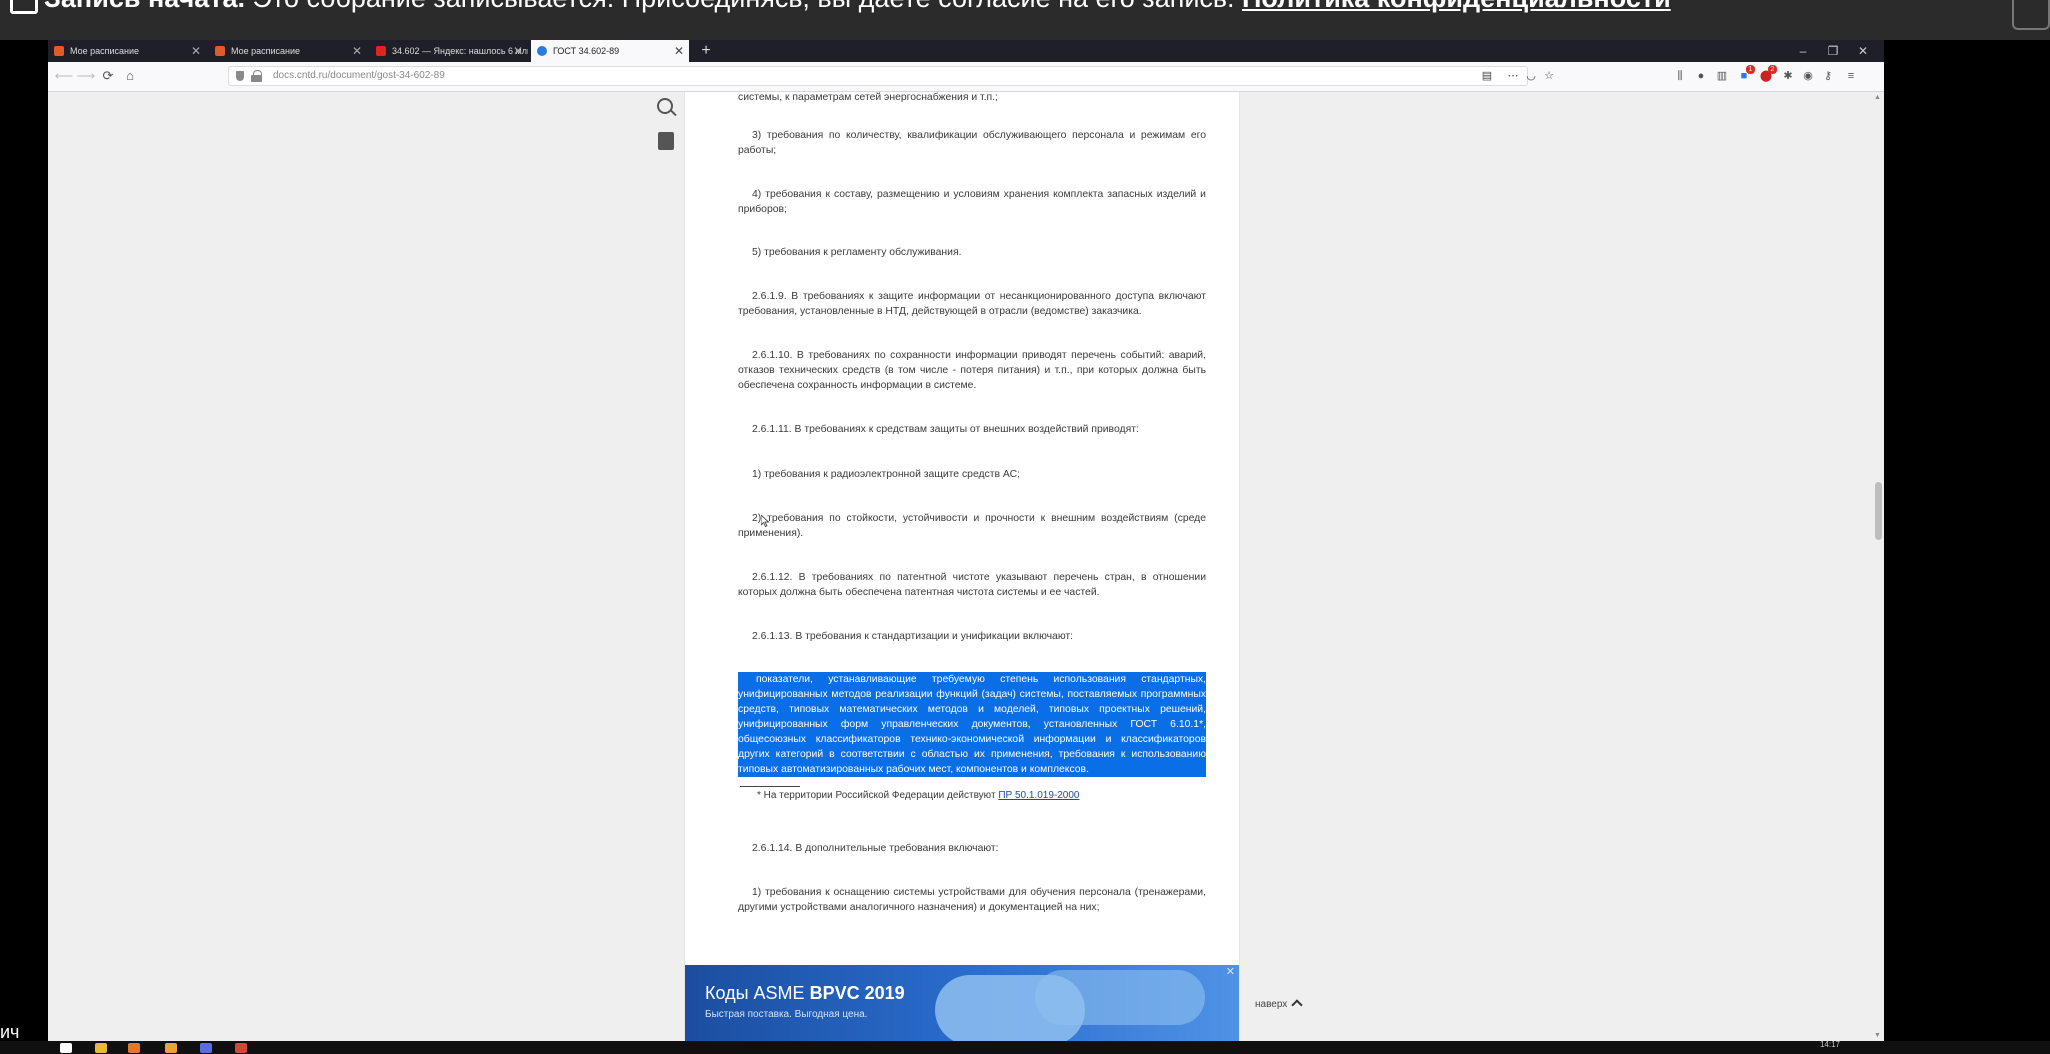  What do you see at coordinates (706, 51) in the screenshot?
I see `new-tab-button: +` at bounding box center [706, 51].